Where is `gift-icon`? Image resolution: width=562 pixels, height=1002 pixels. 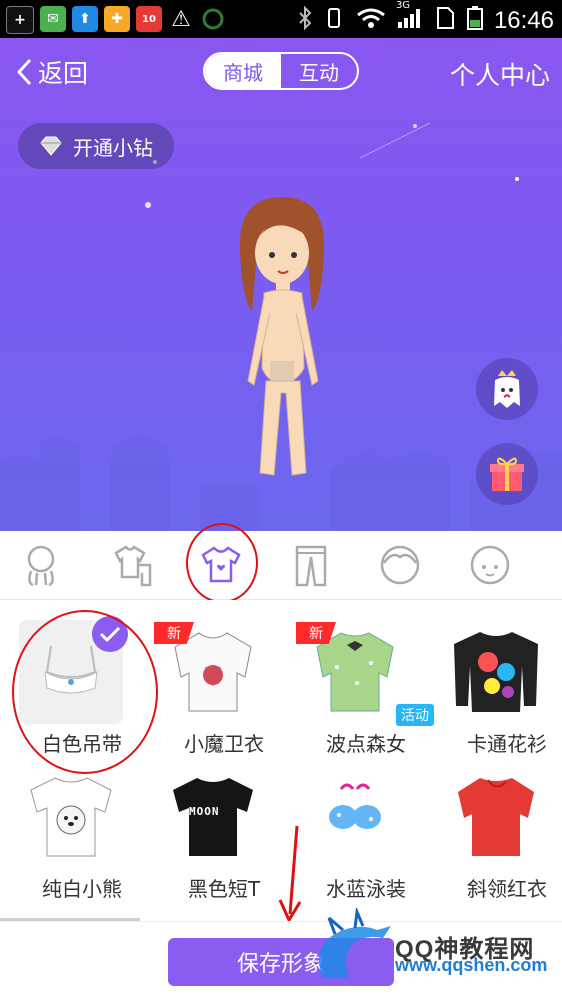
gift-icon is located at coordinates (507, 474).